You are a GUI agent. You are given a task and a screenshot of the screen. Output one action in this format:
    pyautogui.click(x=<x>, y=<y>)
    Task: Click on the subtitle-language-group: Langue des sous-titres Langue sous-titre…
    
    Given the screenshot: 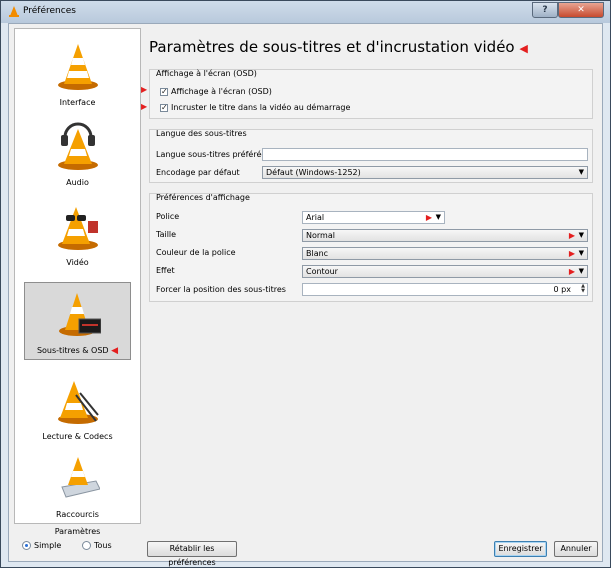 What is the action you would take?
    pyautogui.click(x=371, y=156)
    